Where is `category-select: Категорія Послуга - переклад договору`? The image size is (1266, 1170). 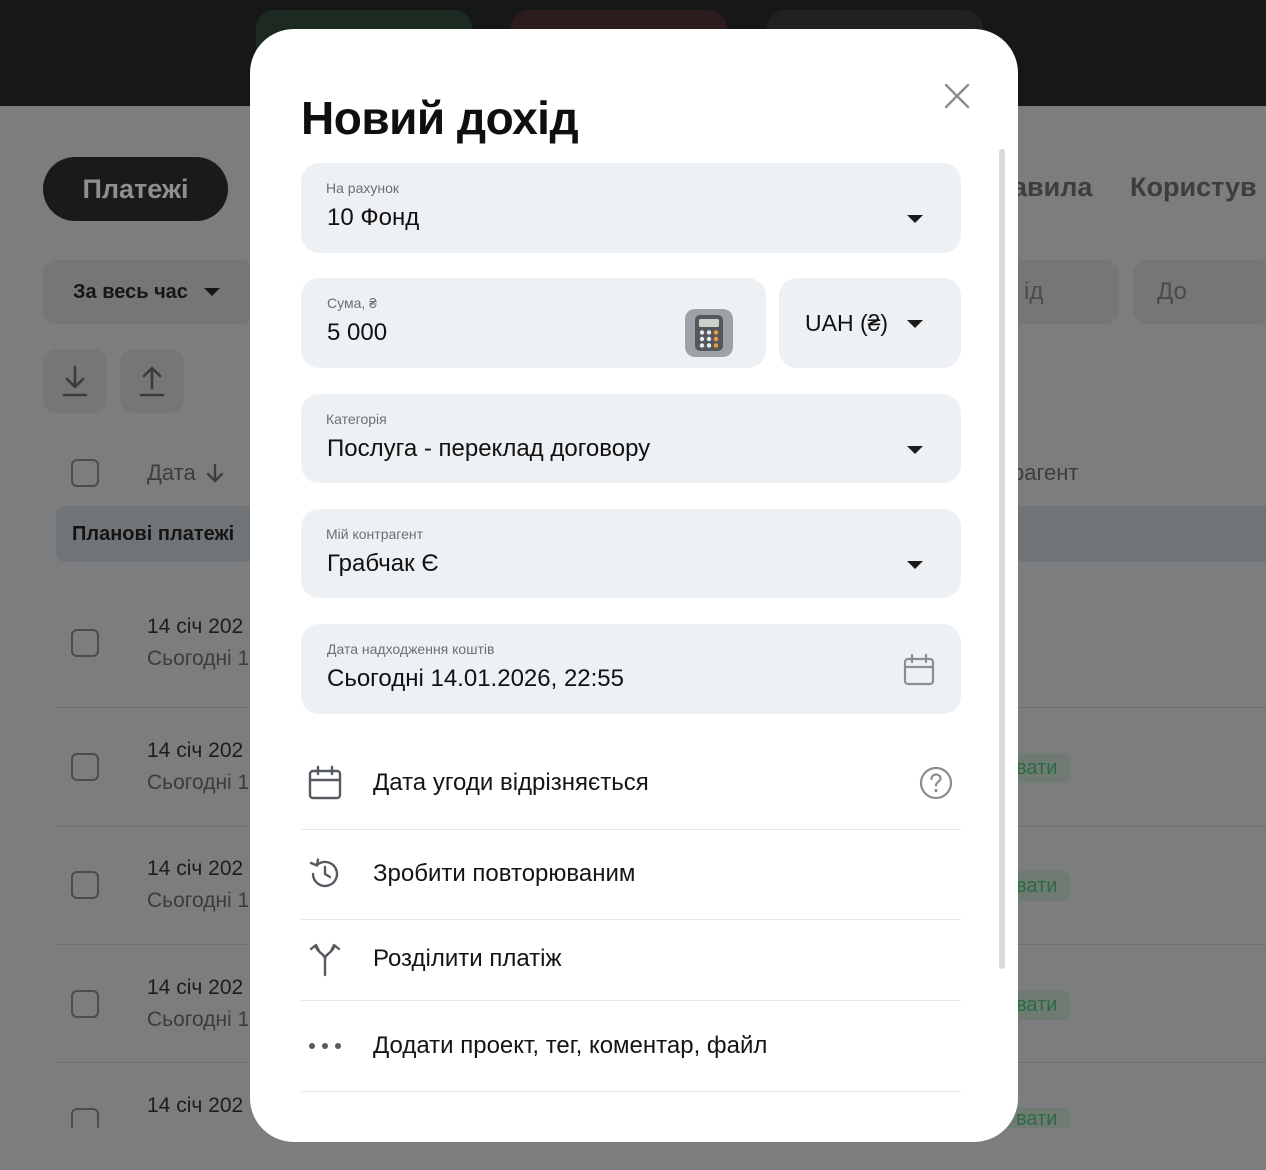 category-select: Категорія Послуга - переклад договору is located at coordinates (631, 438).